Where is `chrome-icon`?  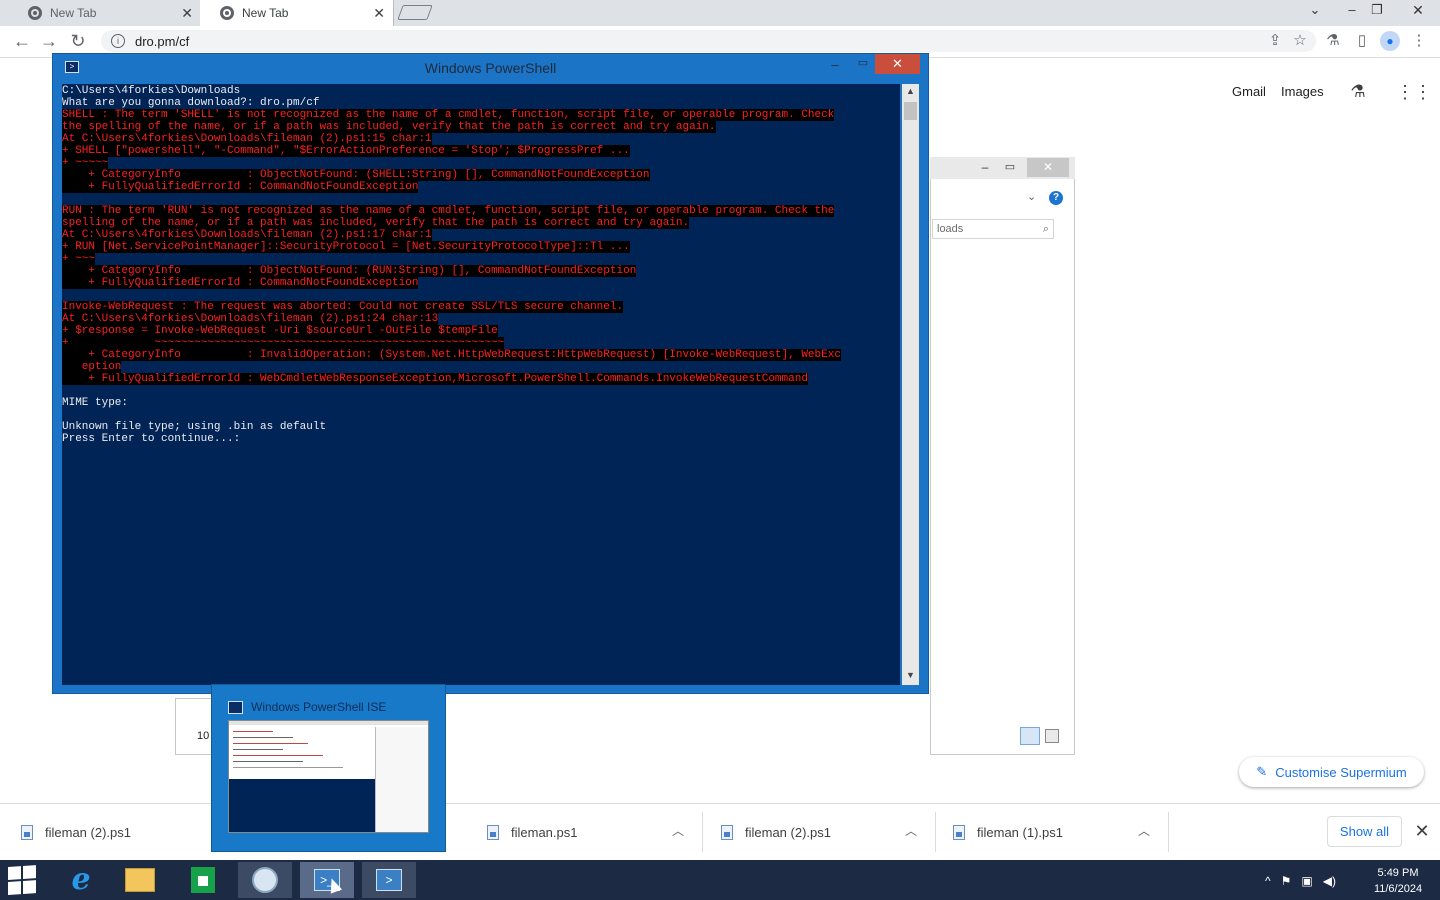
chrome-icon is located at coordinates (227, 13).